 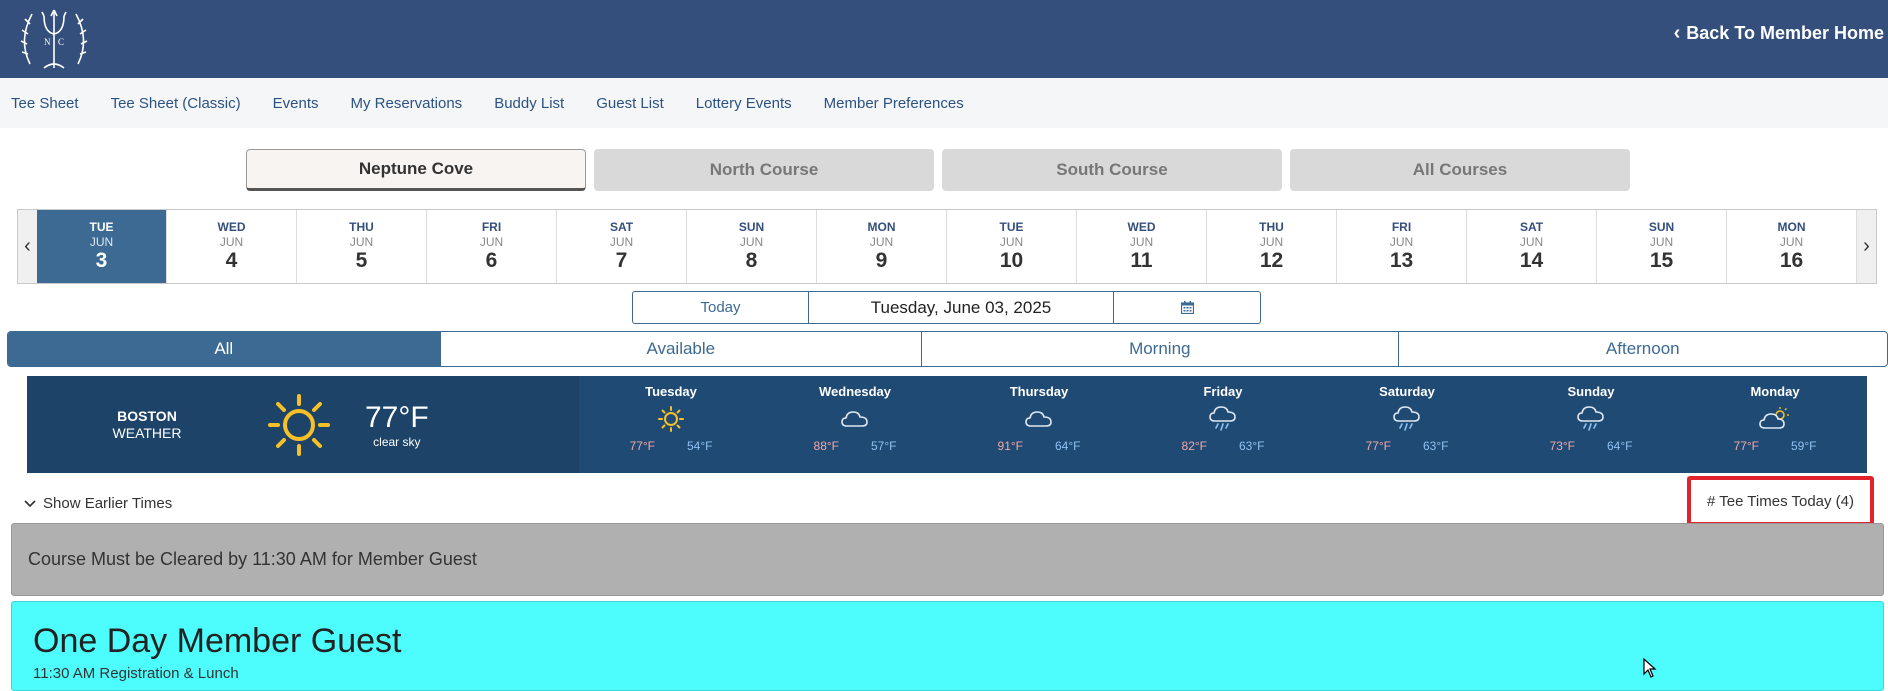 I want to click on day-cell: TUE JUN 3, so click(x=102, y=246).